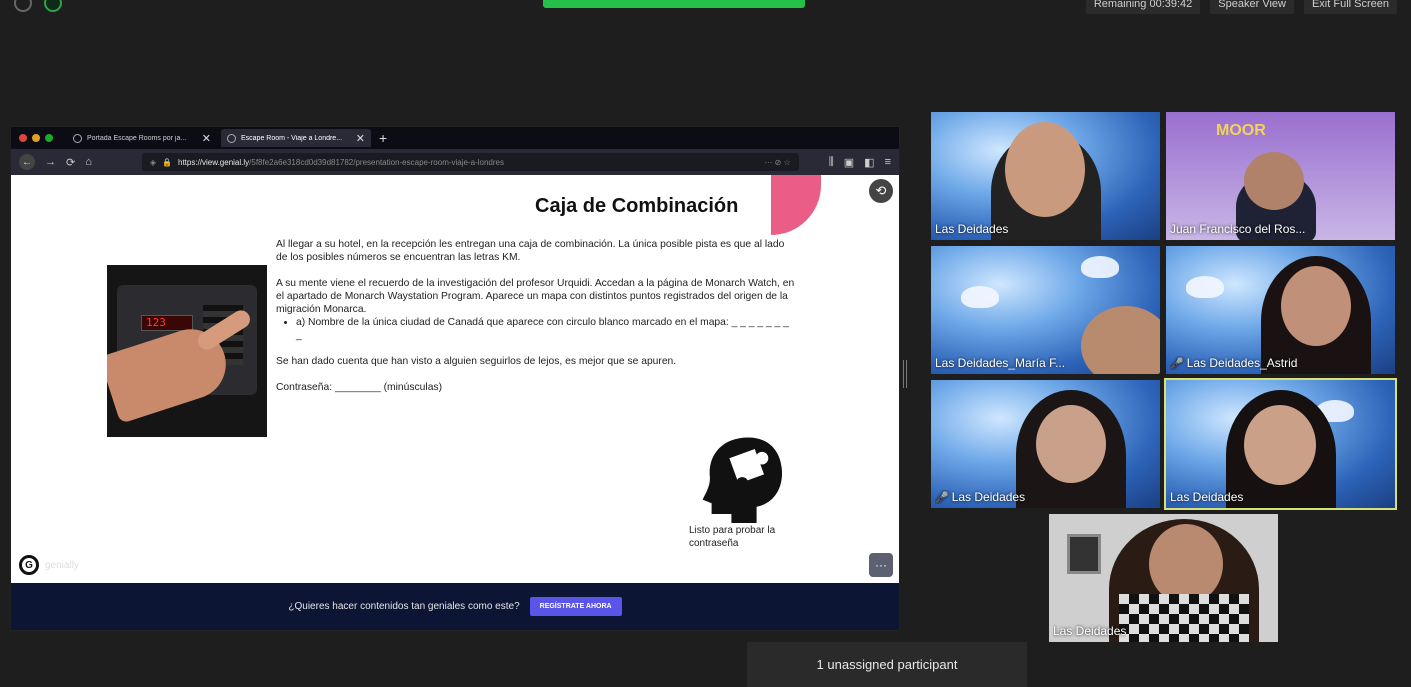 The width and height of the screenshot is (1411, 687). I want to click on speaker-view-button: Speaker View, so click(1252, 7).